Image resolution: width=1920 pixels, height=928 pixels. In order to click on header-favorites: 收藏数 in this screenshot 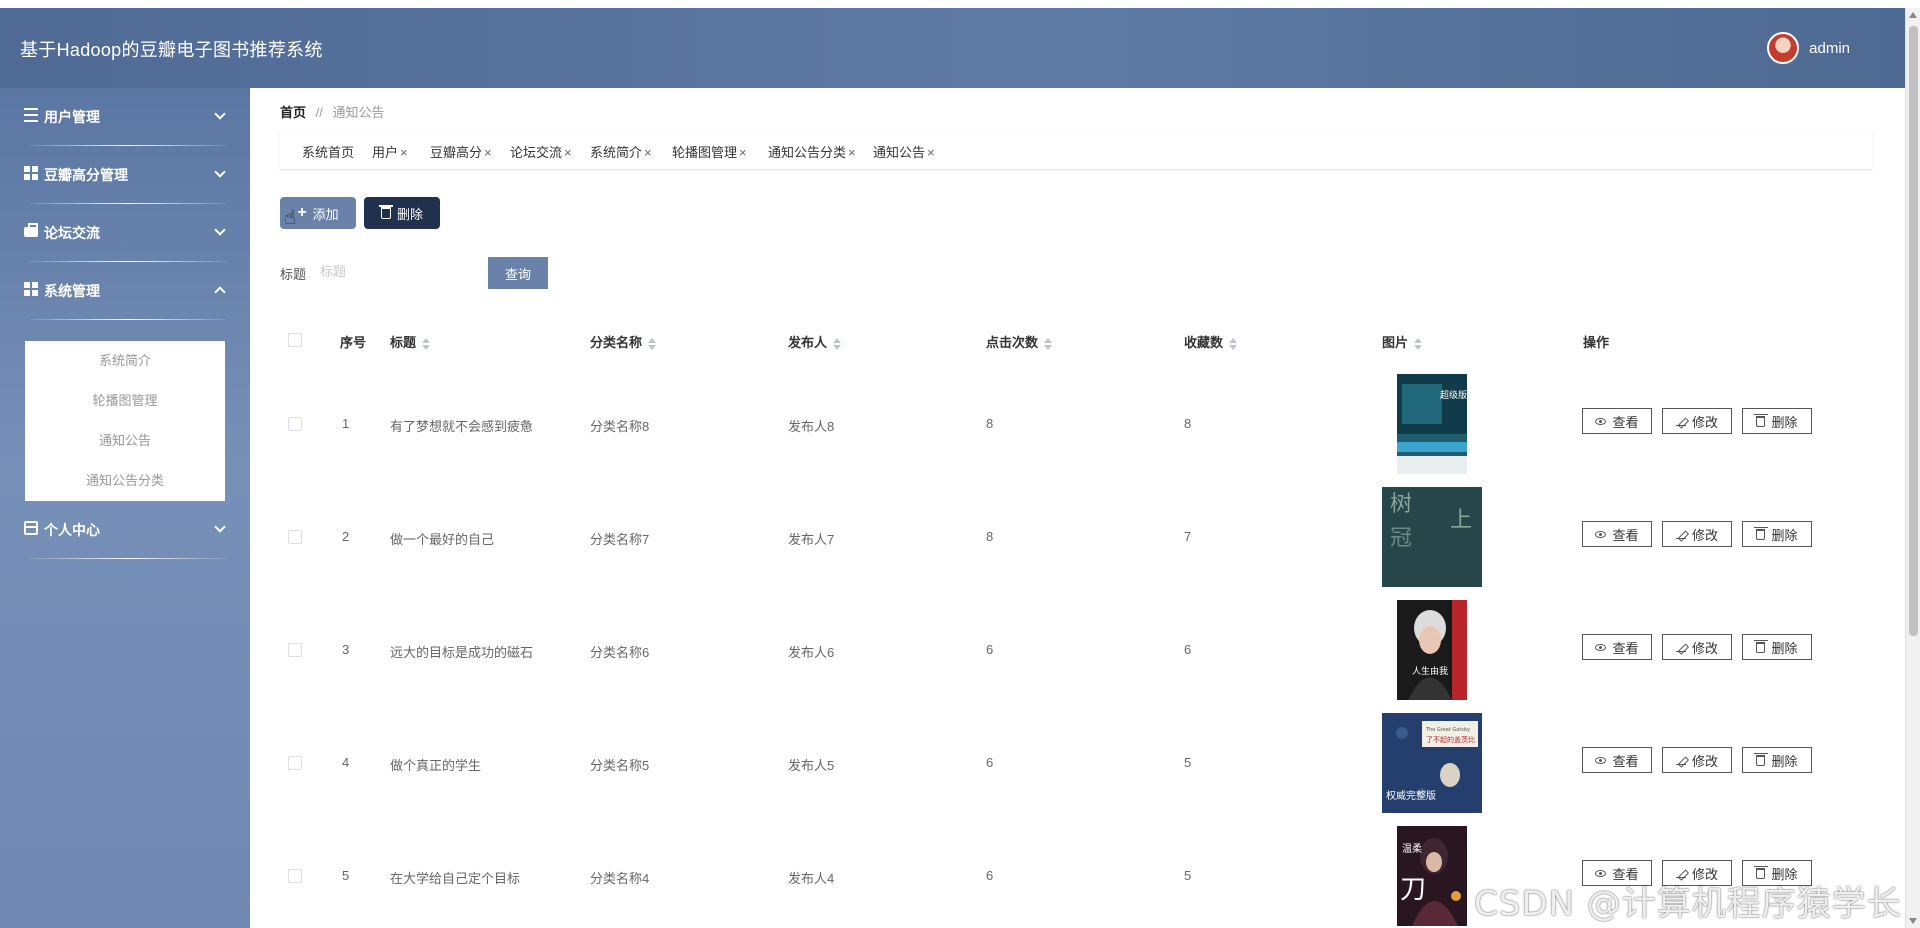, I will do `click(1211, 341)`.